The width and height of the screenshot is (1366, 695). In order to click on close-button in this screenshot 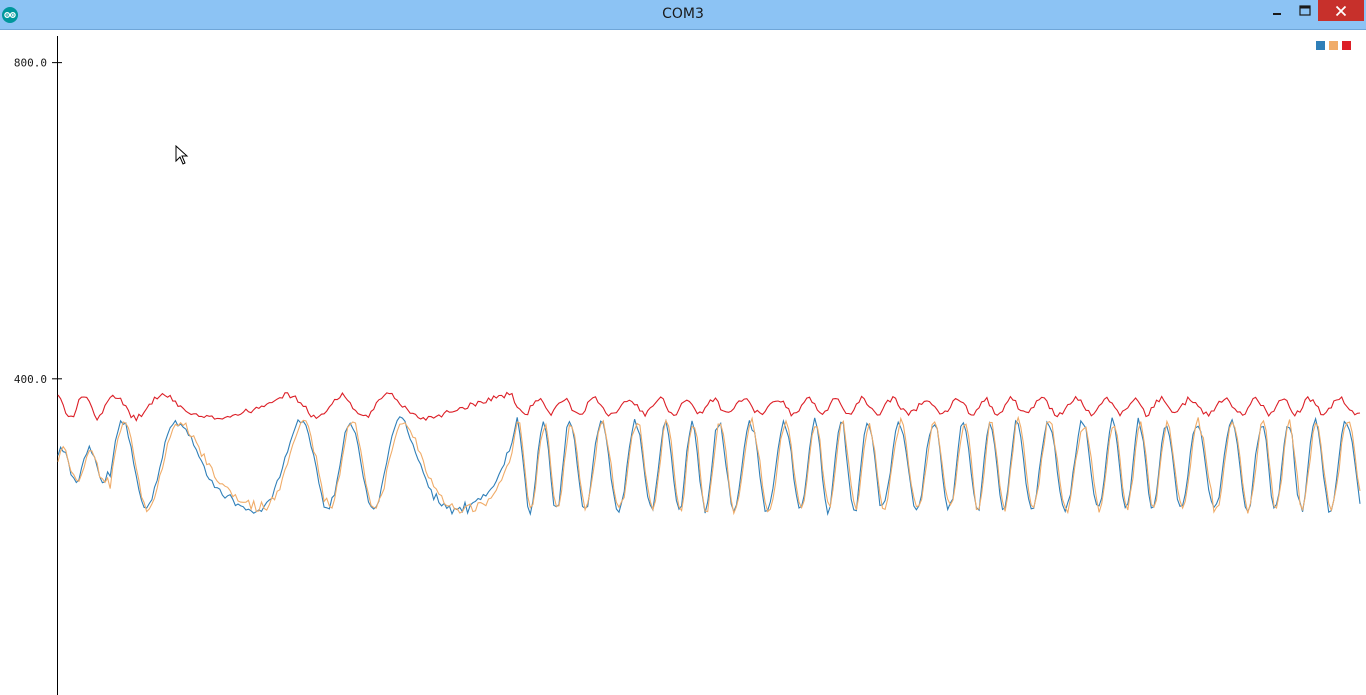, I will do `click(1341, 10)`.